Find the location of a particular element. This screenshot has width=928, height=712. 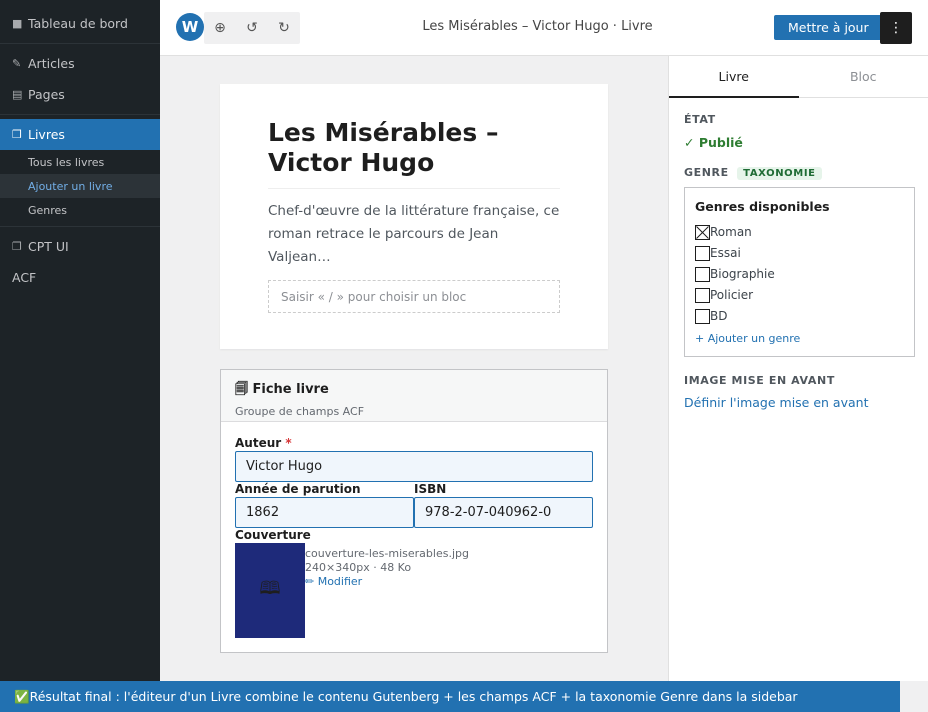

menu-label-dashboard: Tableau de bord is located at coordinates (78, 23).